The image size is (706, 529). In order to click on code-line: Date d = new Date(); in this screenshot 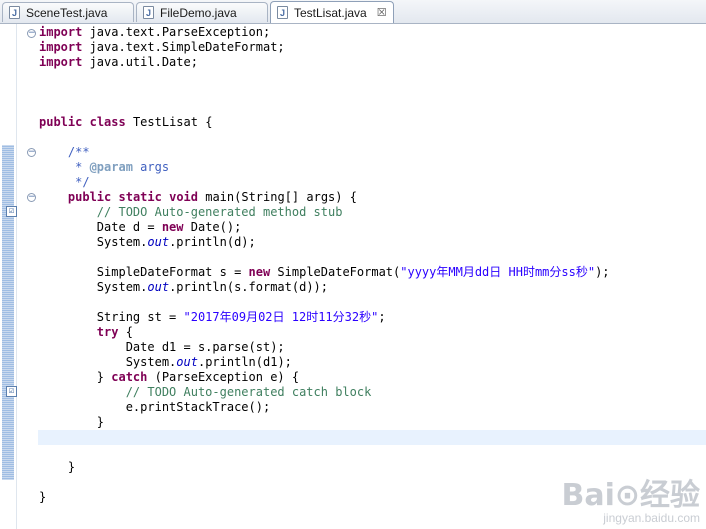, I will do `click(140, 227)`.